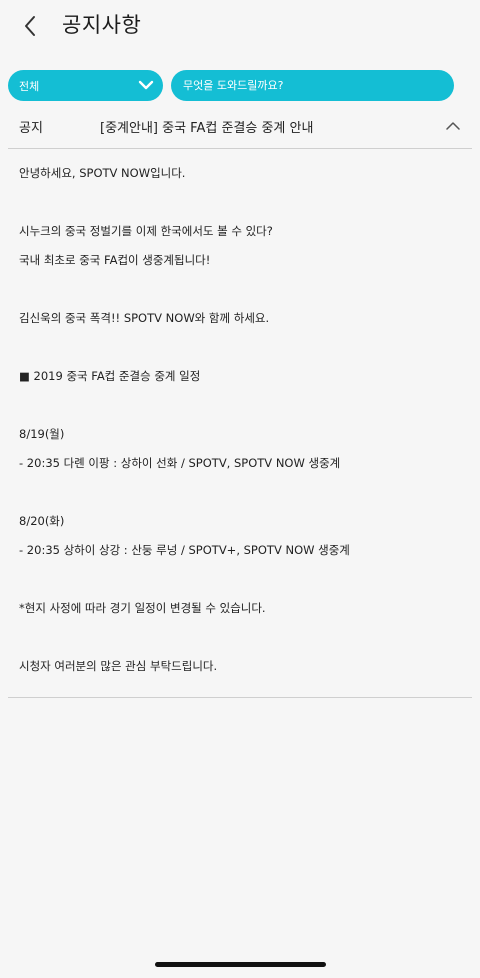  I want to click on notice-body-line: 8/19(월), so click(42, 434).